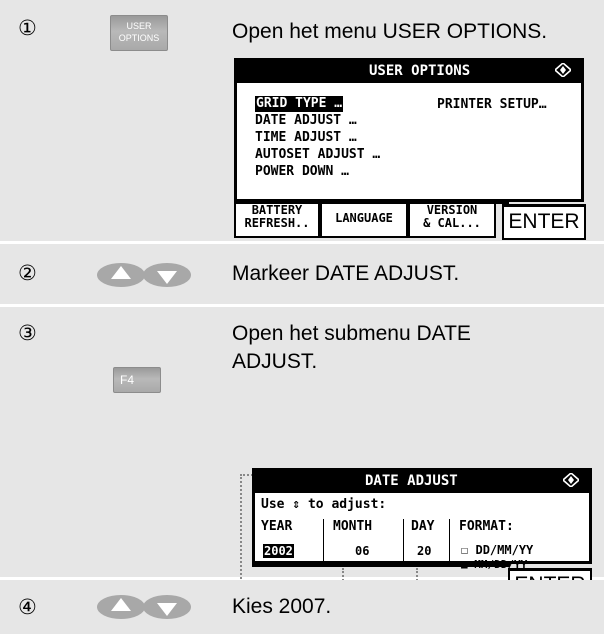 The height and width of the screenshot is (634, 604). I want to click on column-year: YEAR, so click(277, 526).